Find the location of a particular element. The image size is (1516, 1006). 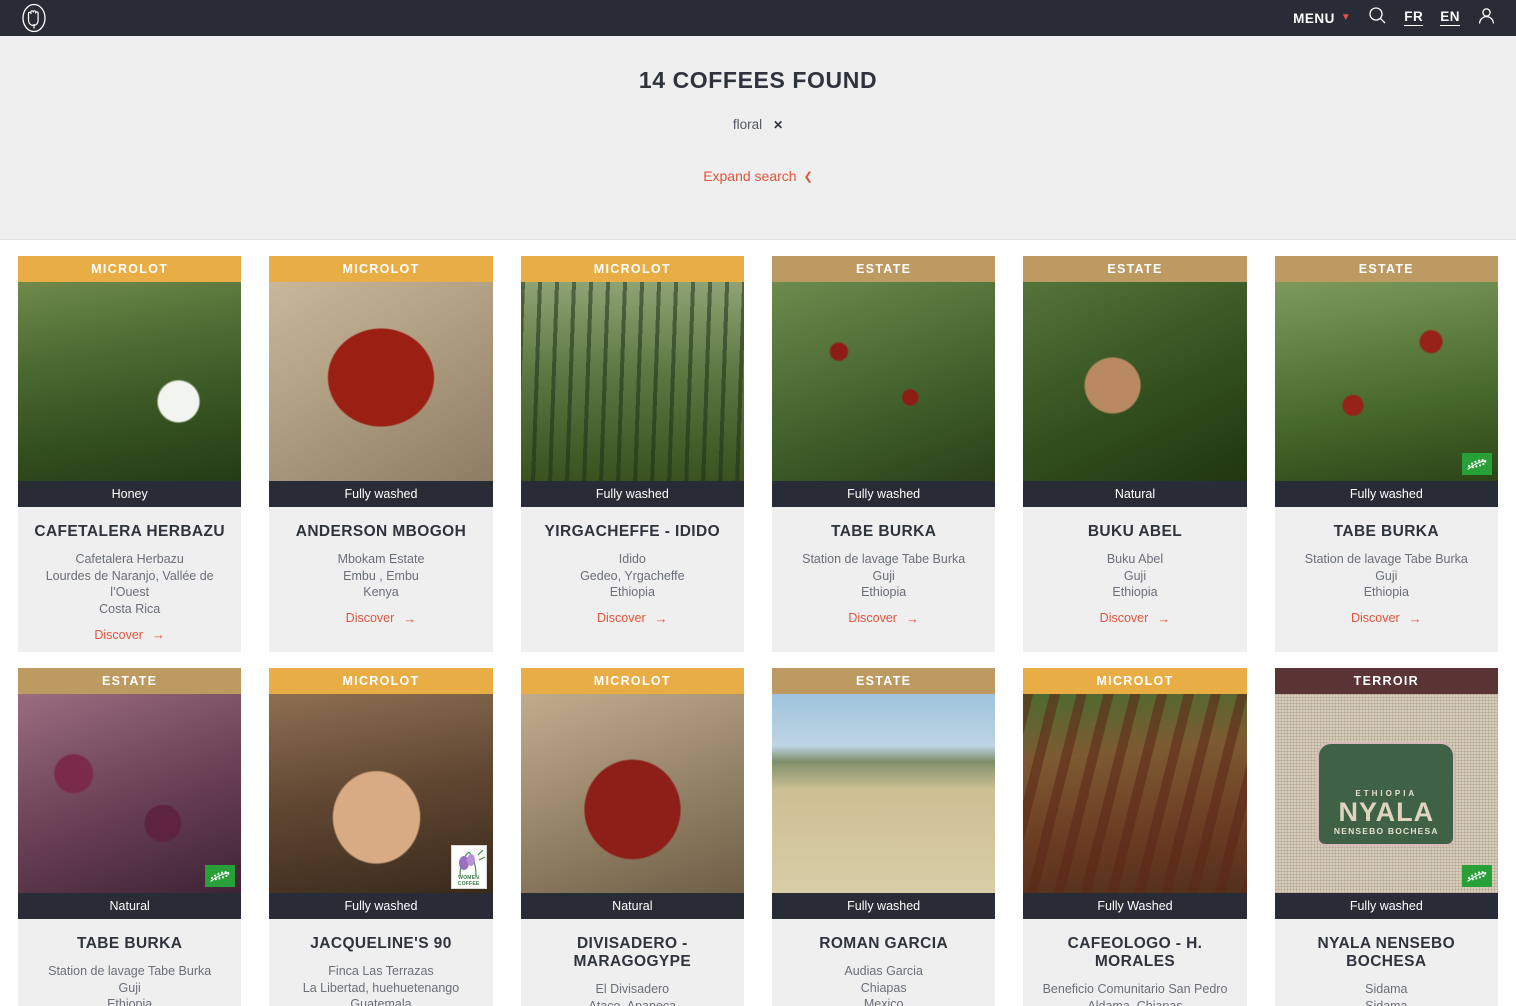

card-photo: ETHIOPIA NYALA NENSEBO BOCHESA is located at coordinates (1386, 793).